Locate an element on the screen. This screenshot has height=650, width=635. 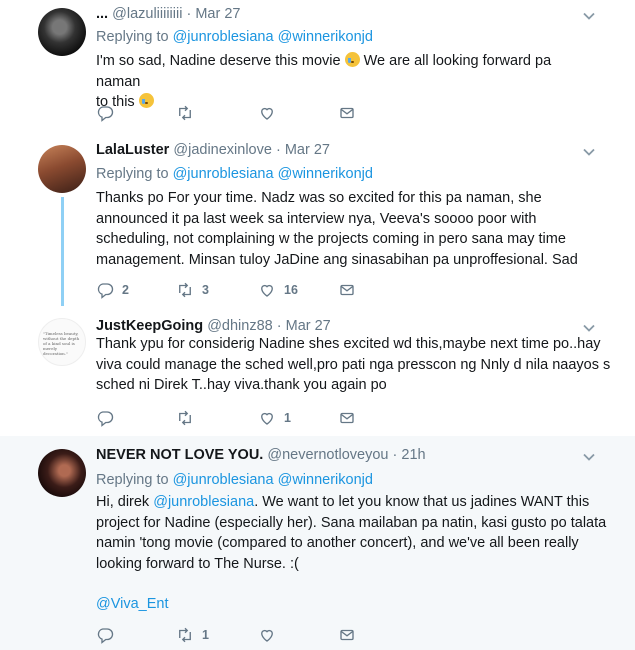
like-count: 1 is located at coordinates (287, 418).